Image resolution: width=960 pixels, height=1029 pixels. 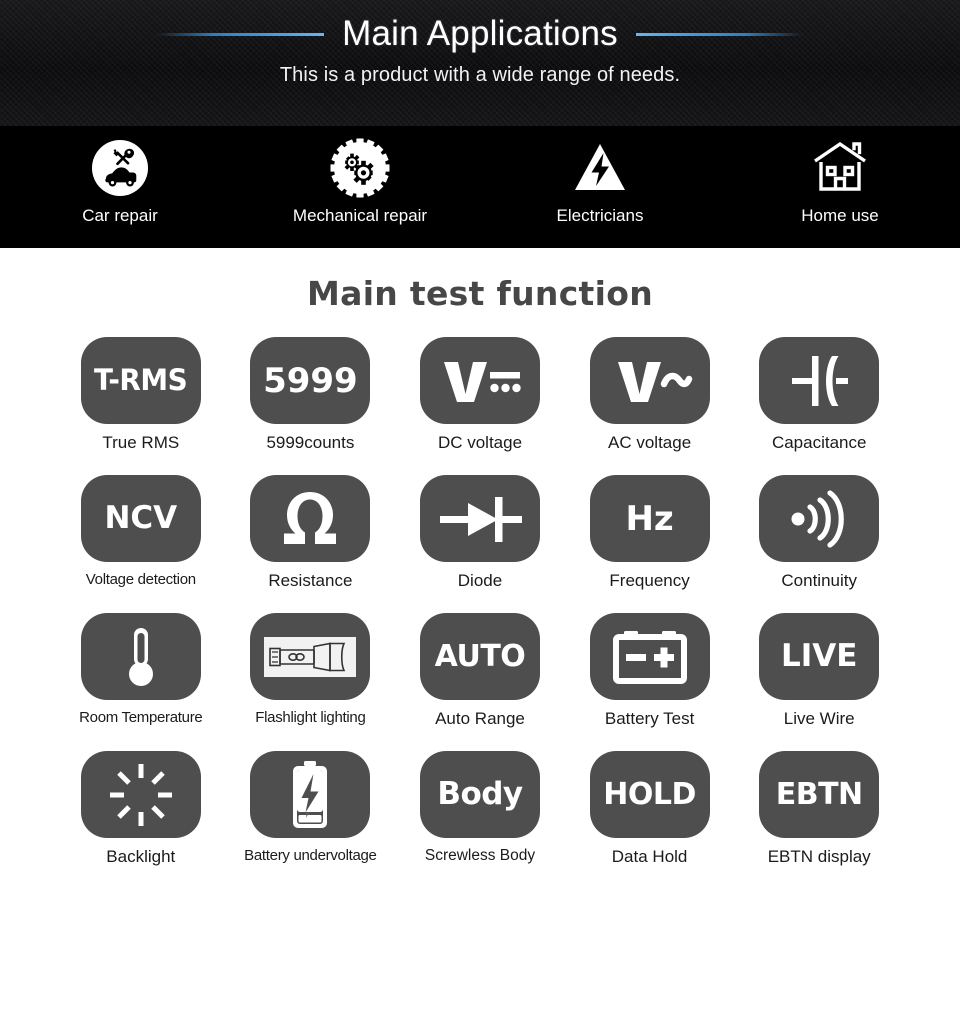 I want to click on function-label: Room Temperature, so click(x=141, y=717).